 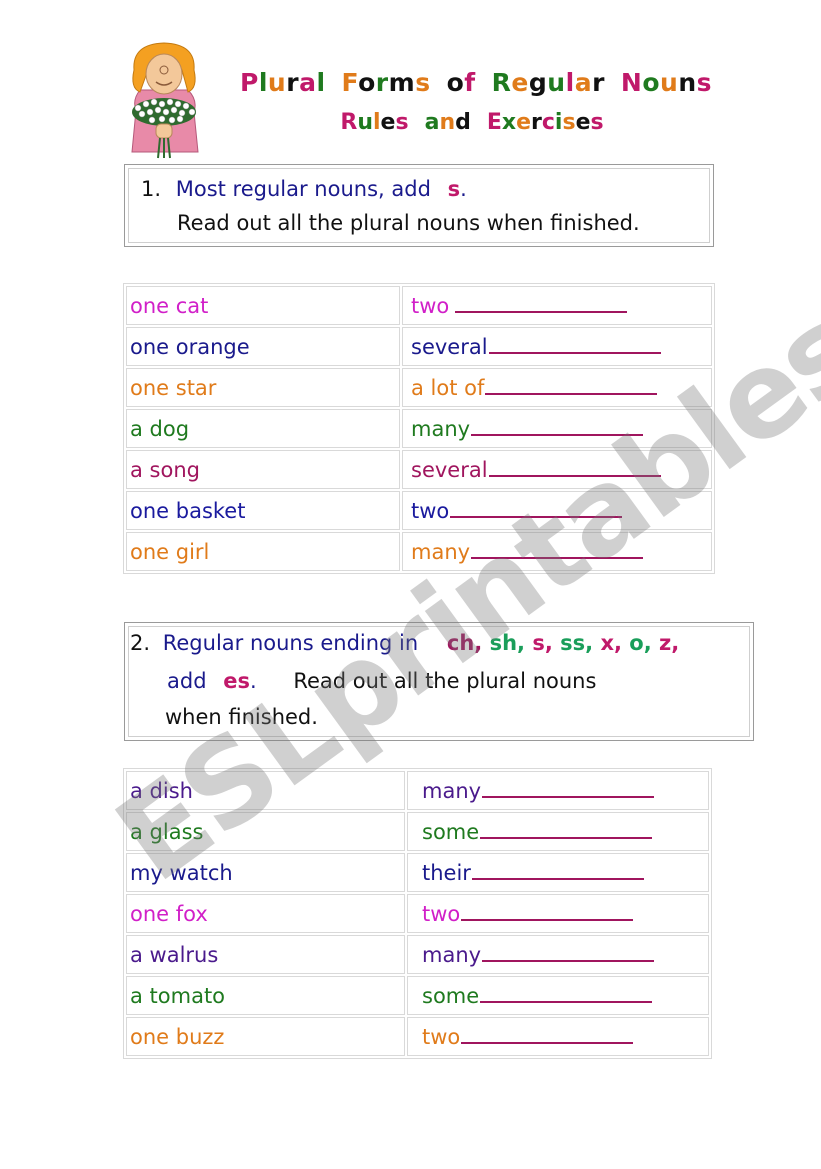 What do you see at coordinates (263, 469) in the screenshot?
I see `singular-noun: a song` at bounding box center [263, 469].